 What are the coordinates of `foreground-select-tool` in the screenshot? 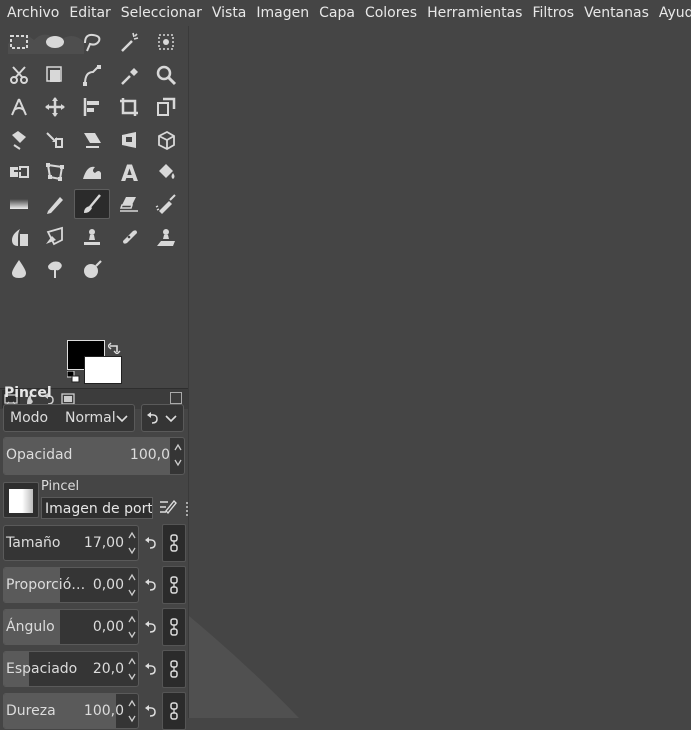 It's located at (55, 75).